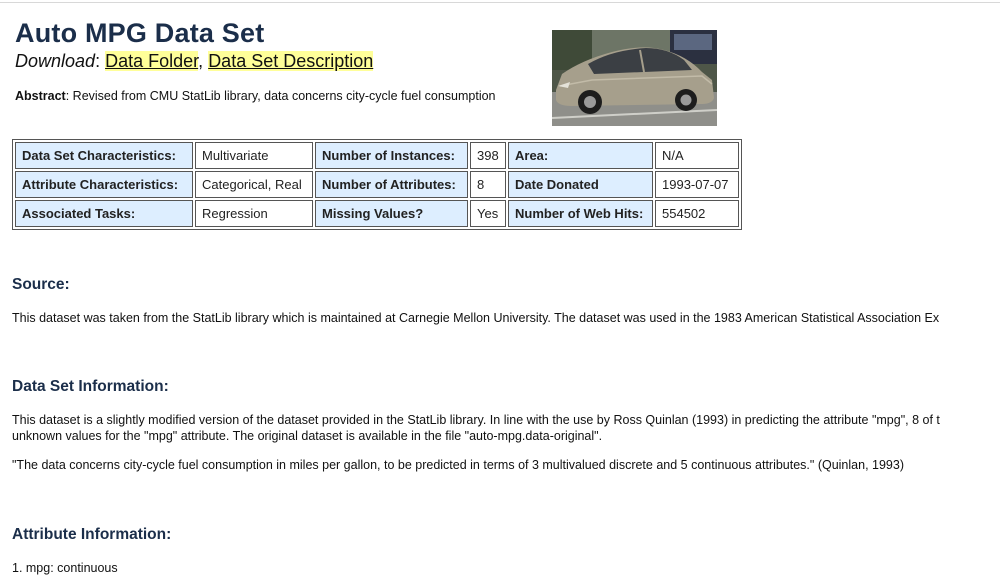  Describe the element at coordinates (254, 213) in the screenshot. I see `characteristic-value: Regression` at that location.